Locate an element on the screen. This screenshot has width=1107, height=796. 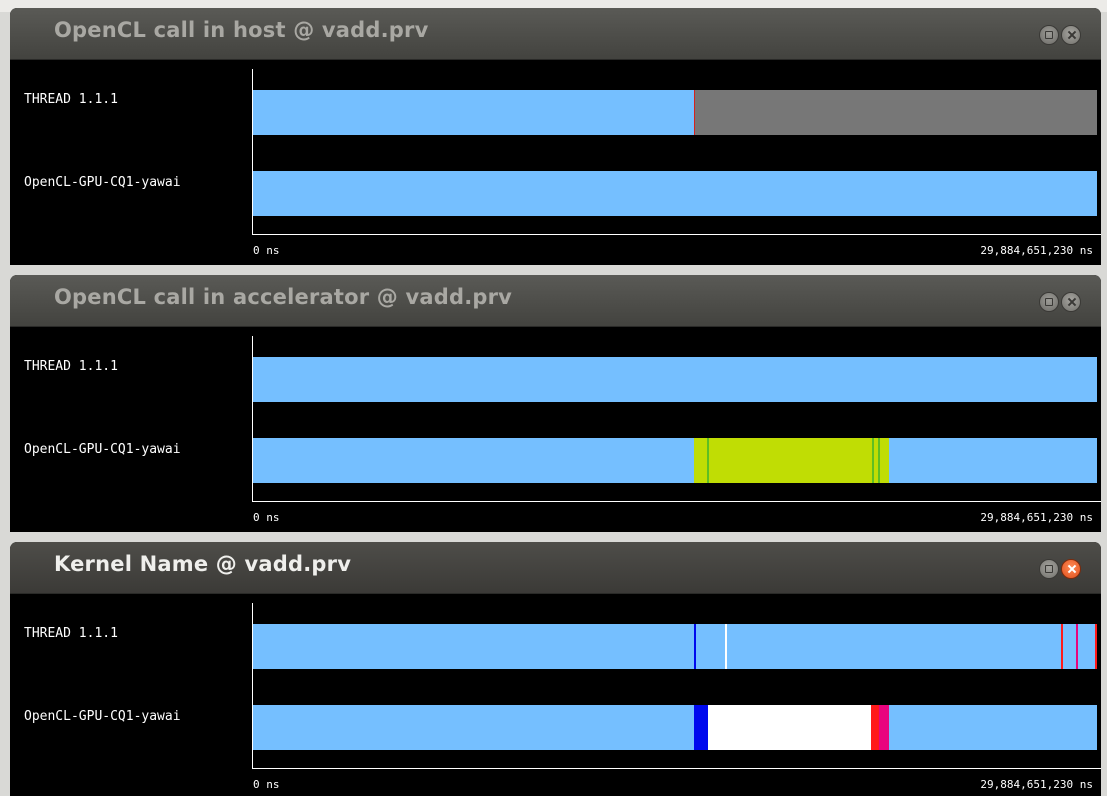
window-title: Kernel Name @ vadd.prv is located at coordinates (203, 564).